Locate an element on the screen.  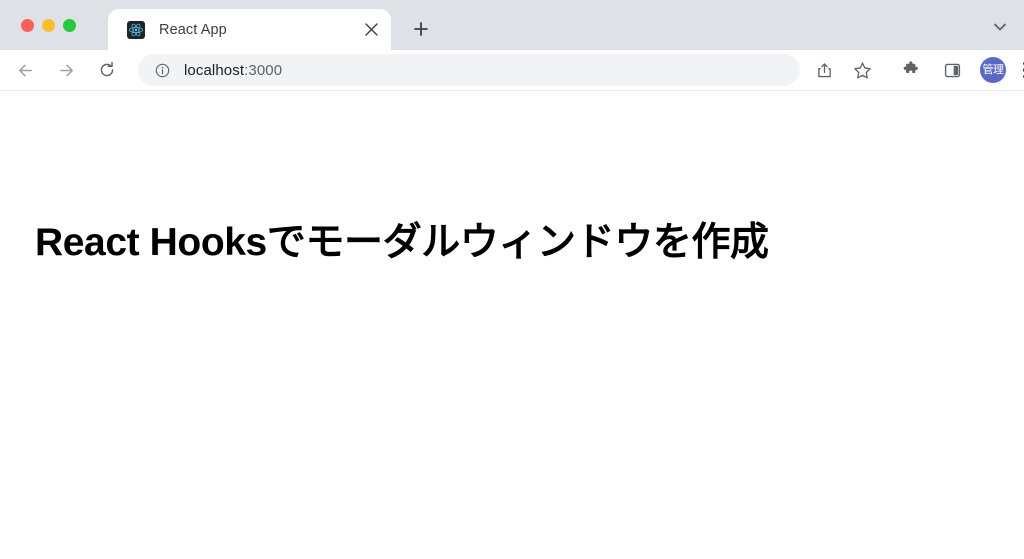
browser-menu-button is located at coordinates (1018, 70).